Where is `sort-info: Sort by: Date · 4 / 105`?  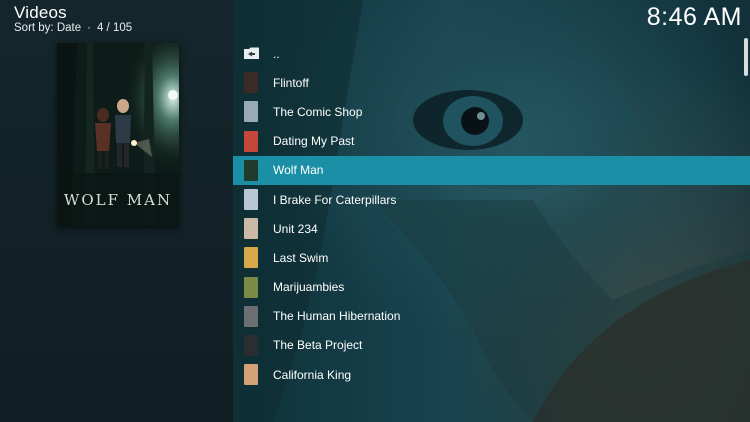 sort-info: Sort by: Date · 4 / 105 is located at coordinates (73, 28).